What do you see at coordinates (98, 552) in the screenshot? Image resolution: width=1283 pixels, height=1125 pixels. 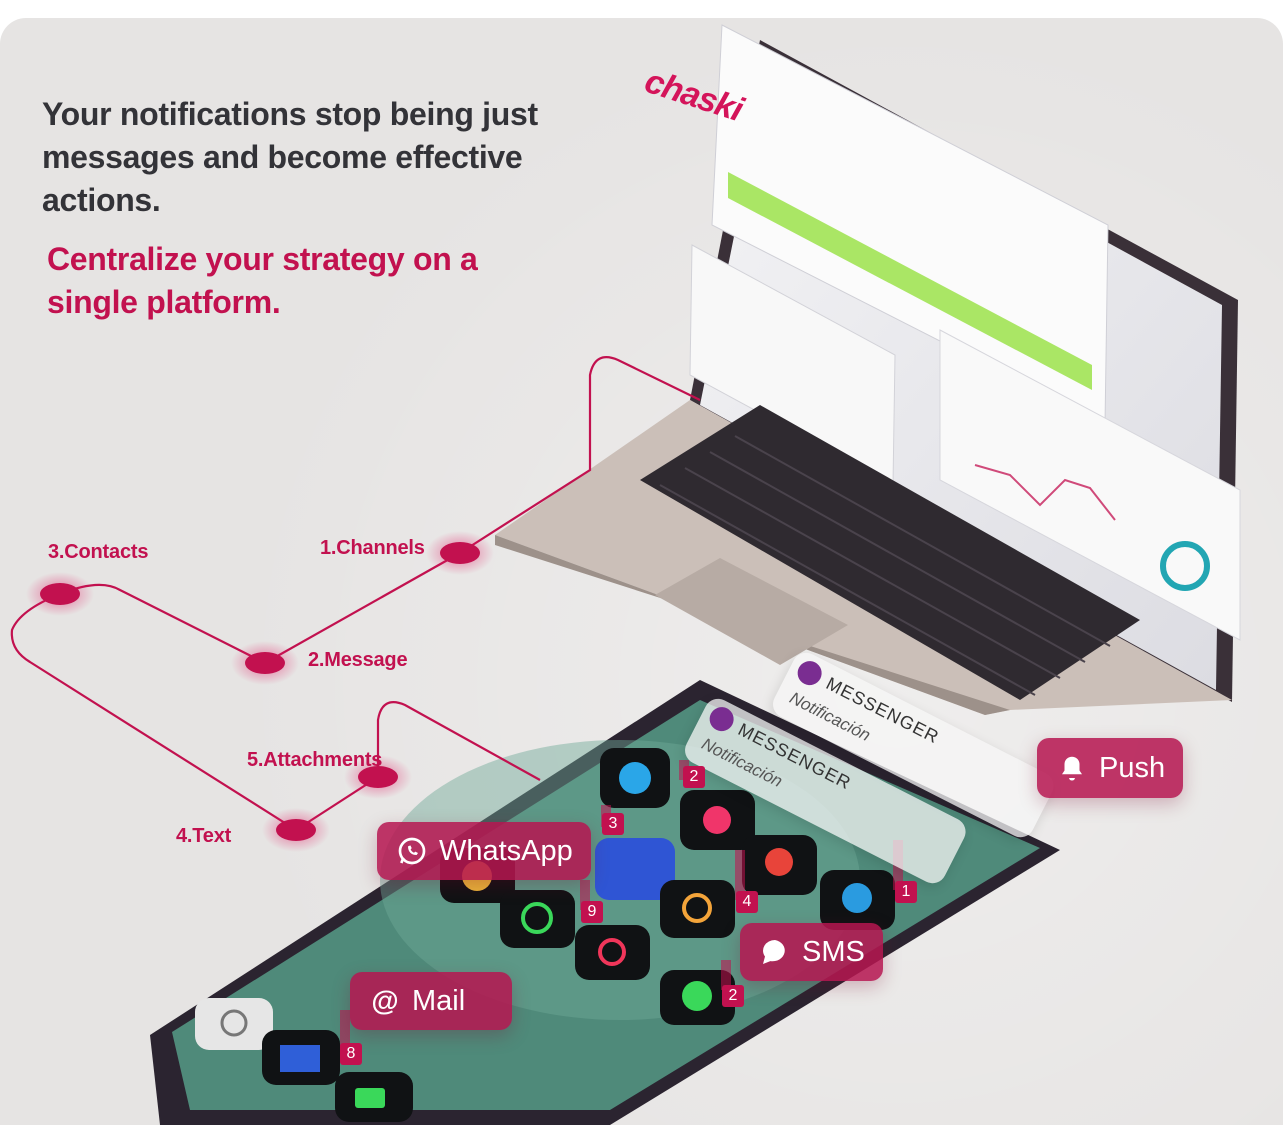 I see `flow-step-contacts: 3.Contacts` at bounding box center [98, 552].